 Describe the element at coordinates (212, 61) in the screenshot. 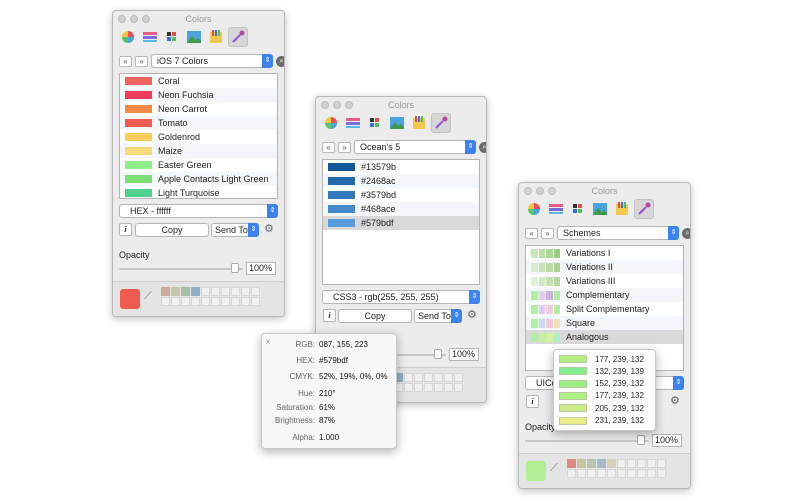

I see `palette-select: iOS 7 Colors ⇕` at that location.